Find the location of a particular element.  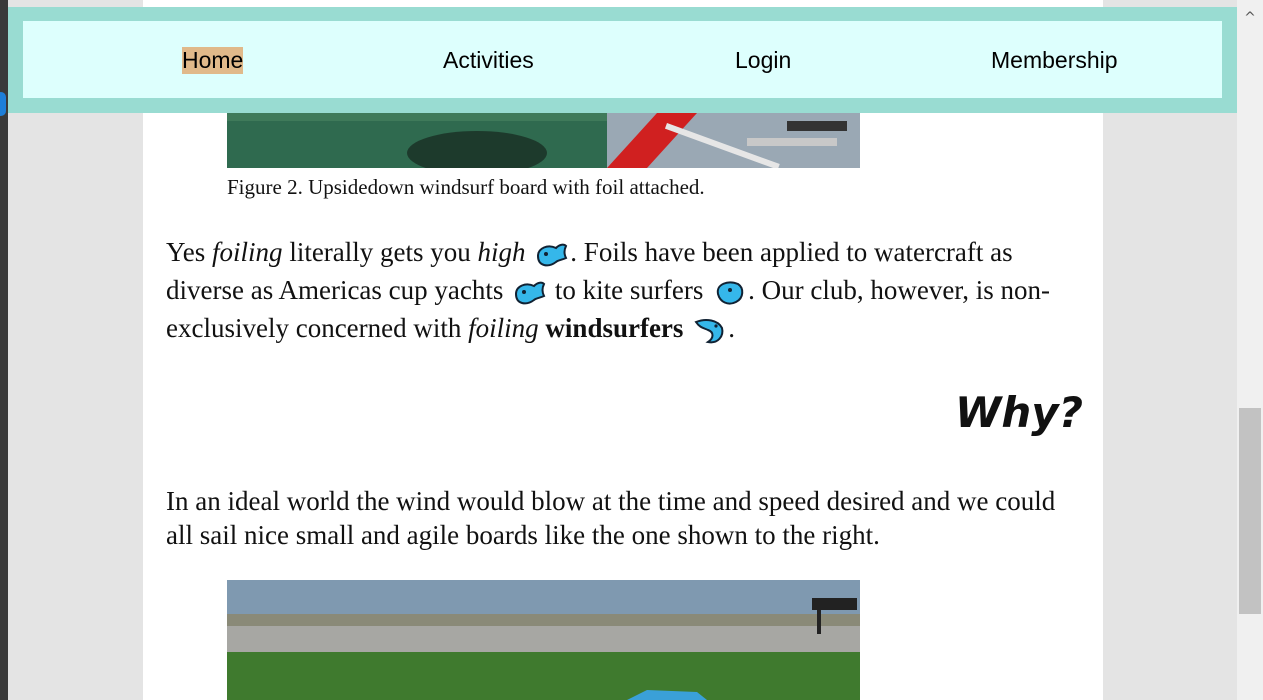

nav-activities-link: Activities is located at coordinates (488, 60).